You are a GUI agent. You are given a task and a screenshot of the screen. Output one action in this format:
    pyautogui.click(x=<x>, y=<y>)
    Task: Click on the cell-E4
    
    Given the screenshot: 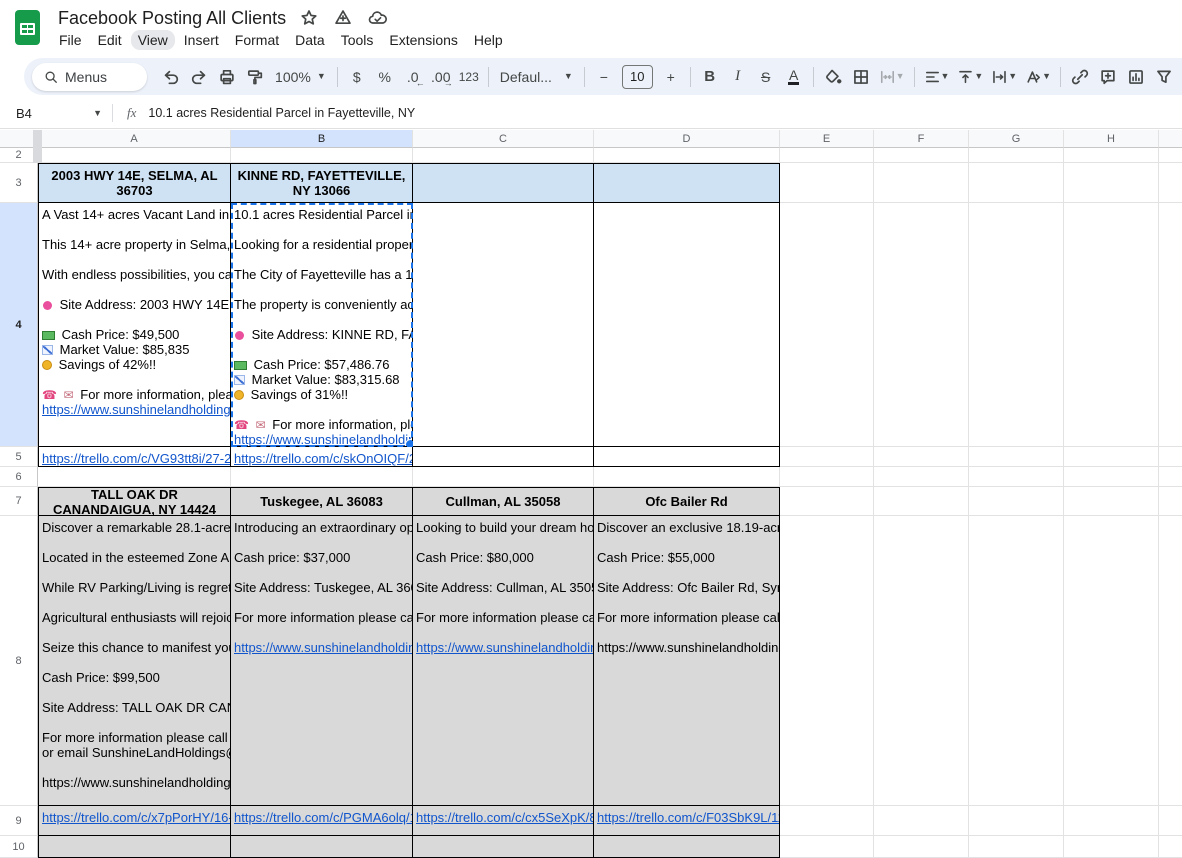 What is the action you would take?
    pyautogui.click(x=827, y=325)
    